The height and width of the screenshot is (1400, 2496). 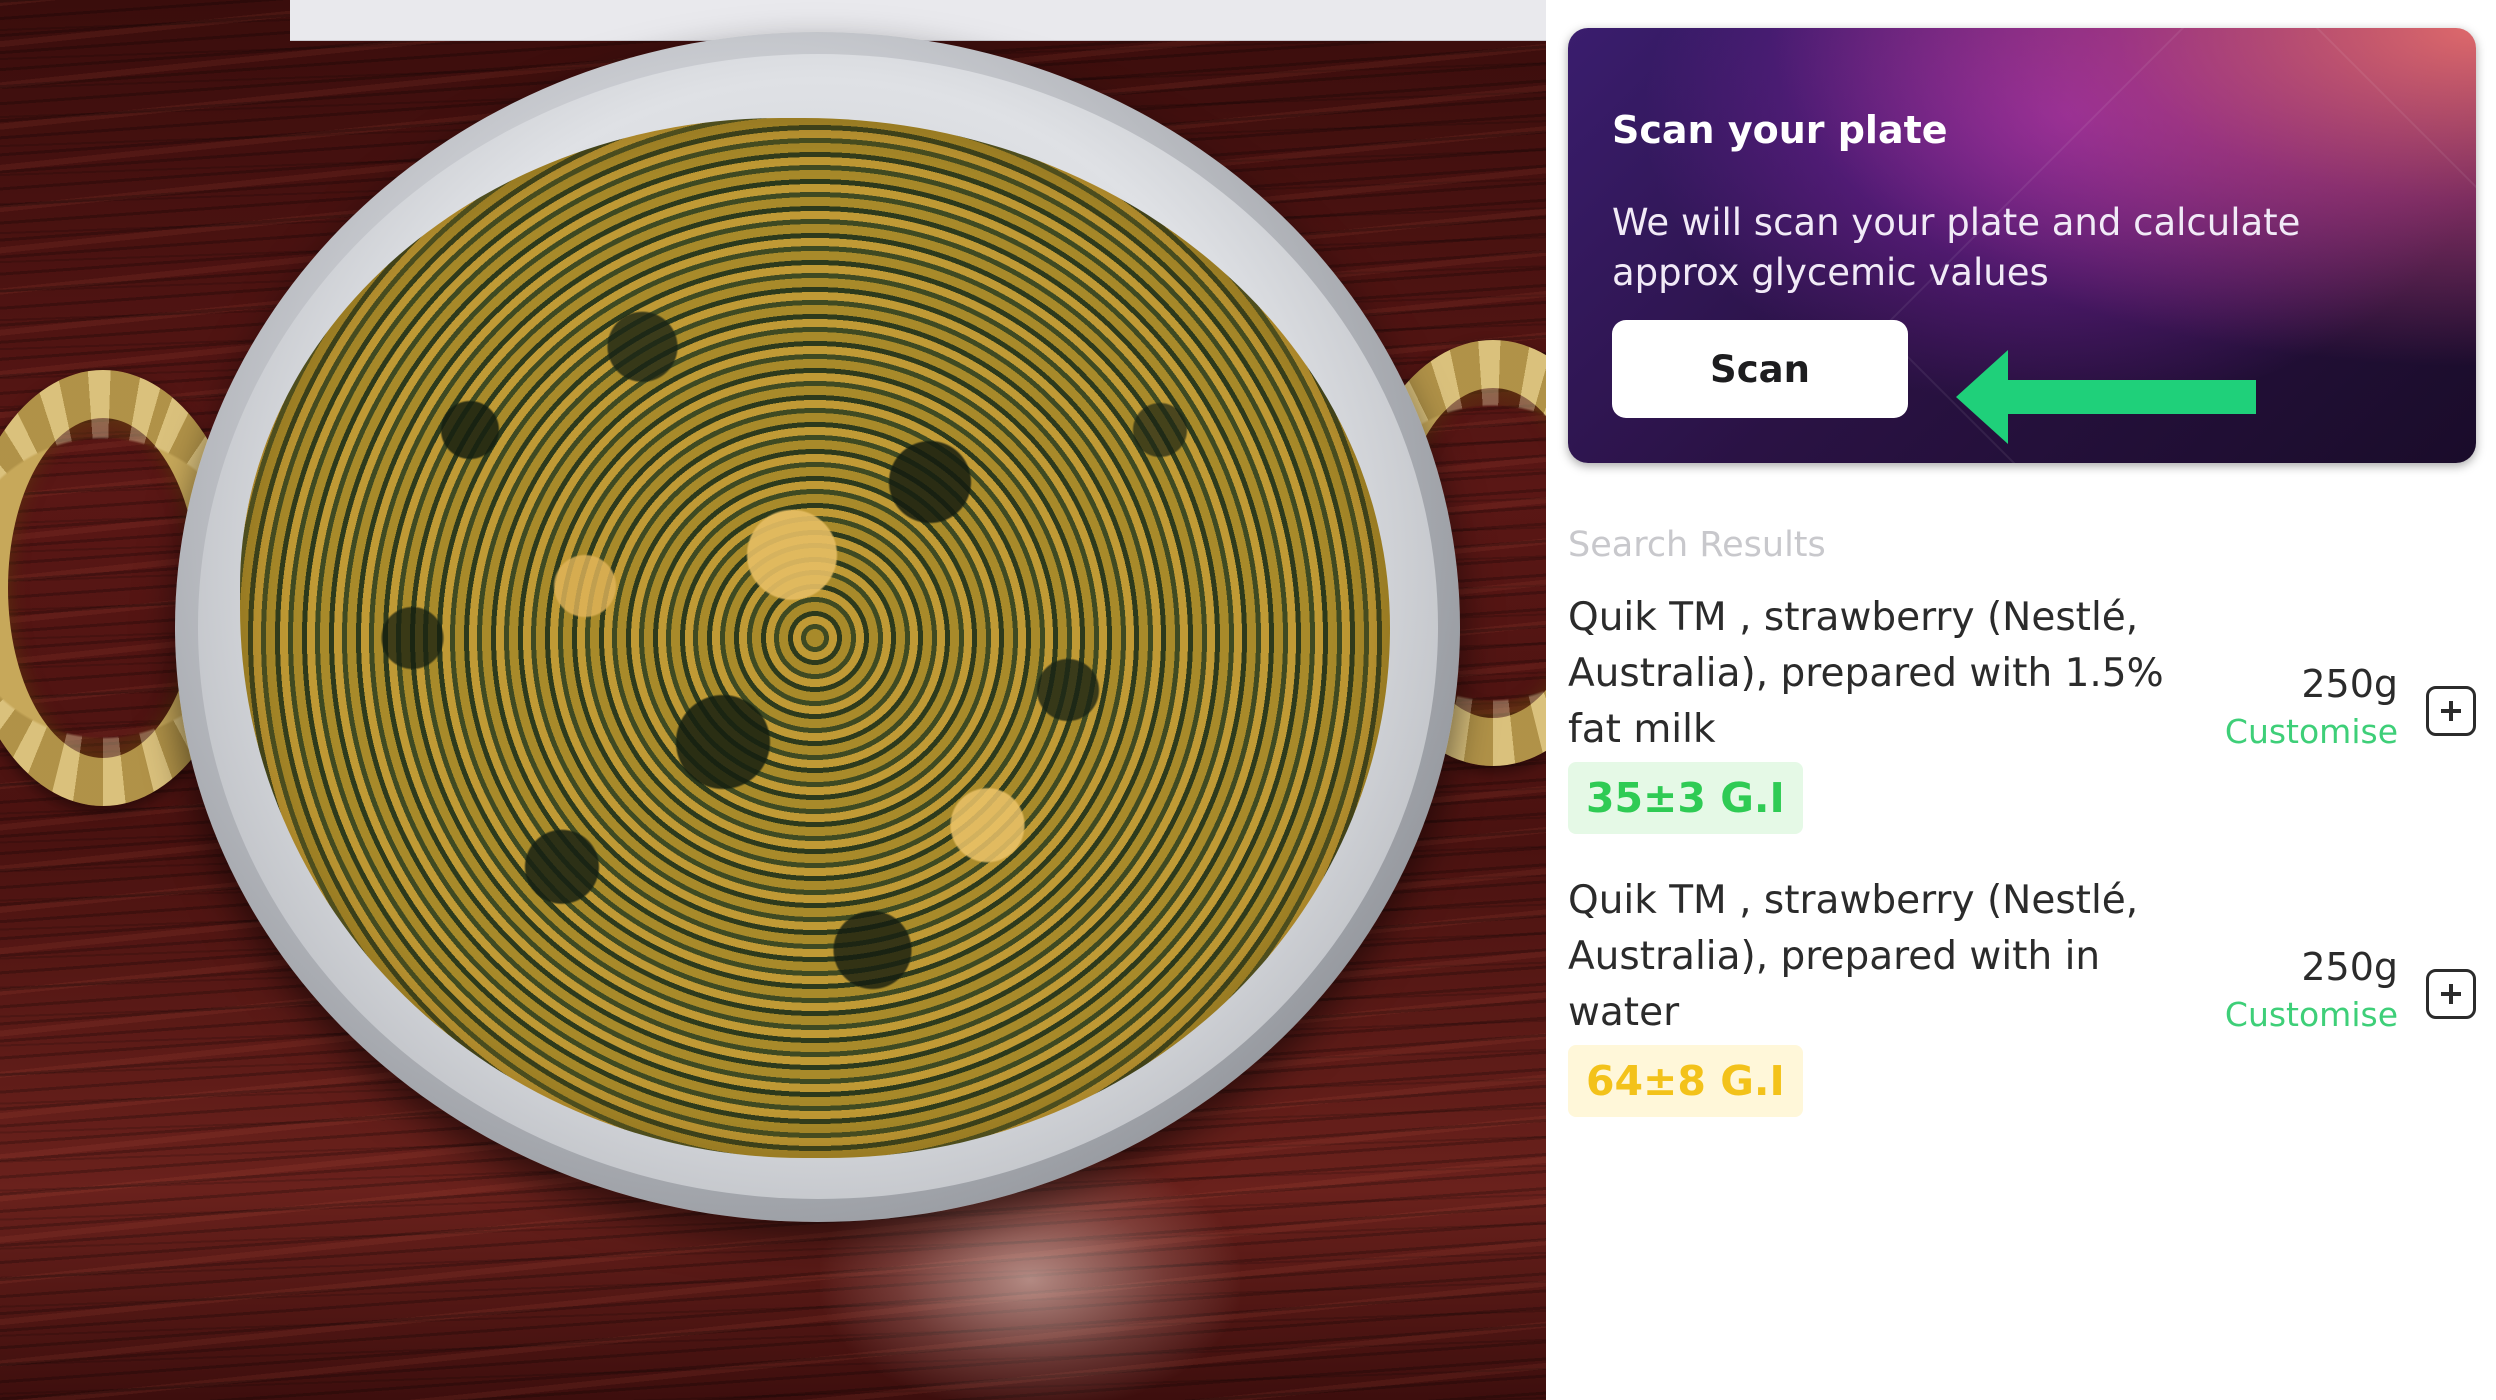 What do you see at coordinates (918, 20) in the screenshot?
I see `paper-edge` at bounding box center [918, 20].